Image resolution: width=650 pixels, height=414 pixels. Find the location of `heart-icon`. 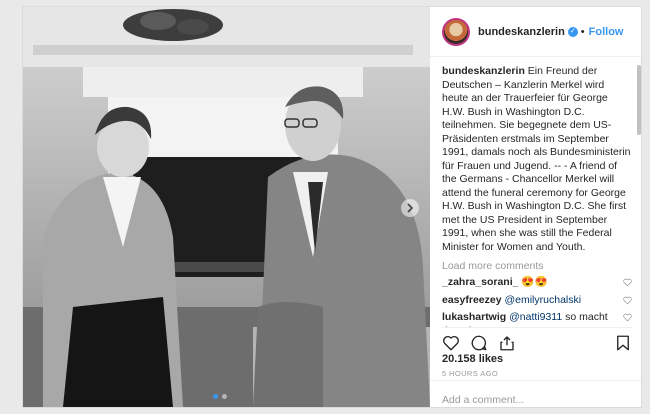

heart-icon is located at coordinates (451, 343).